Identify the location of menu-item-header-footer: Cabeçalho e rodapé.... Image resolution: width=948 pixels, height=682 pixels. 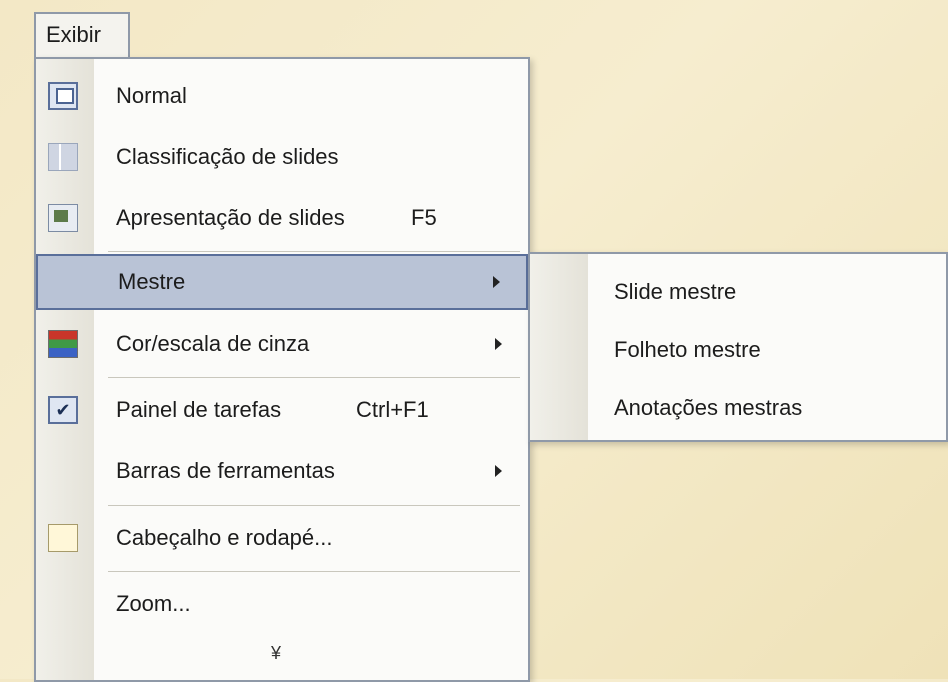
(282, 538).